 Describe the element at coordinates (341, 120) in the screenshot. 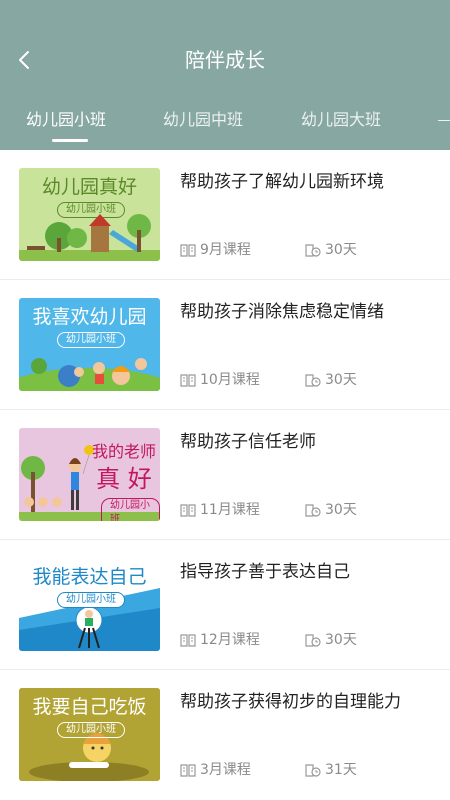

I see `tab-large-class: 幼儿园大班` at that location.